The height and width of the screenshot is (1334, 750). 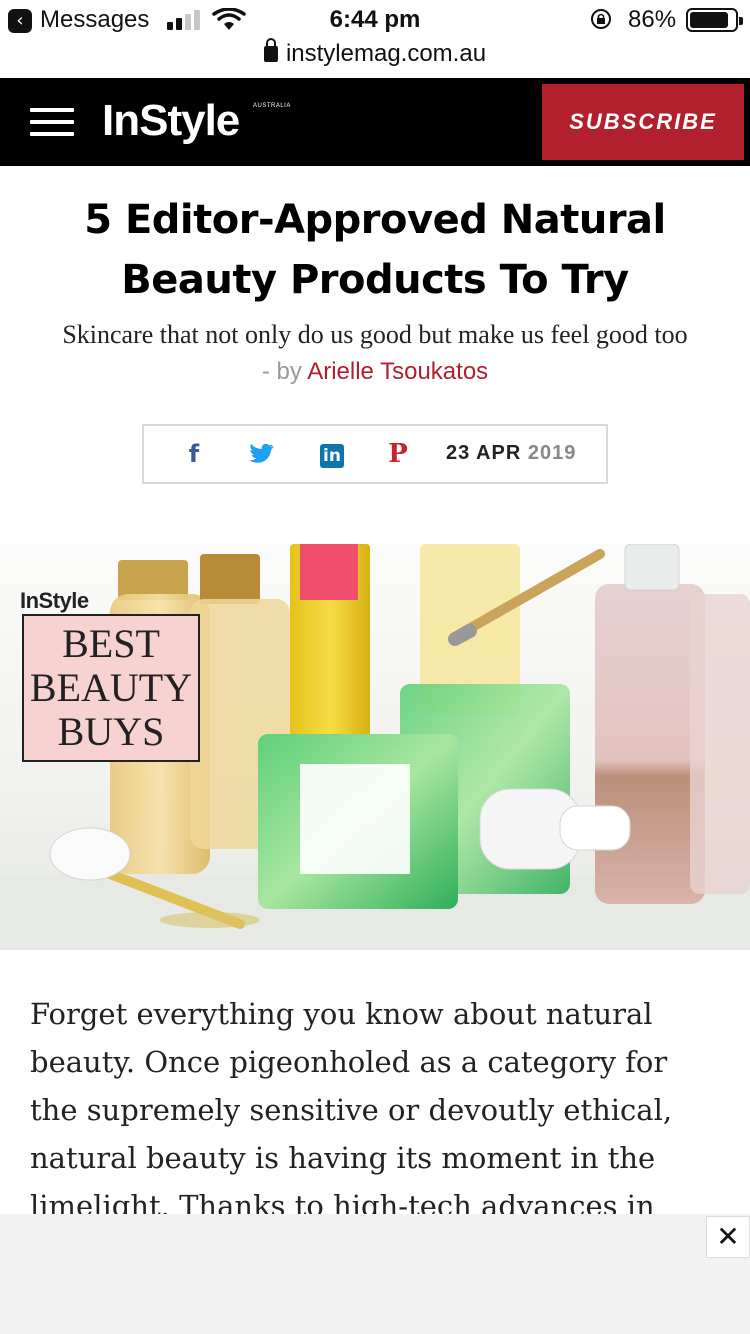 I want to click on publish-date-year: 2019, so click(x=552, y=453).